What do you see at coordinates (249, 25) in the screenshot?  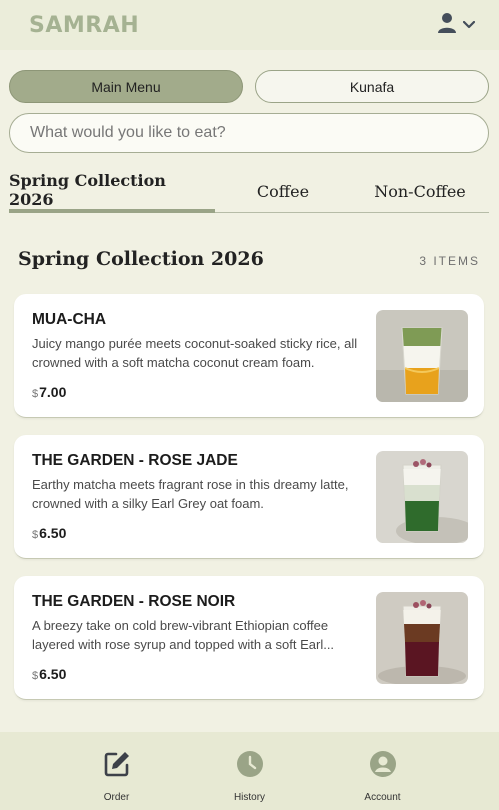 I see `app-header: SAMRAH` at bounding box center [249, 25].